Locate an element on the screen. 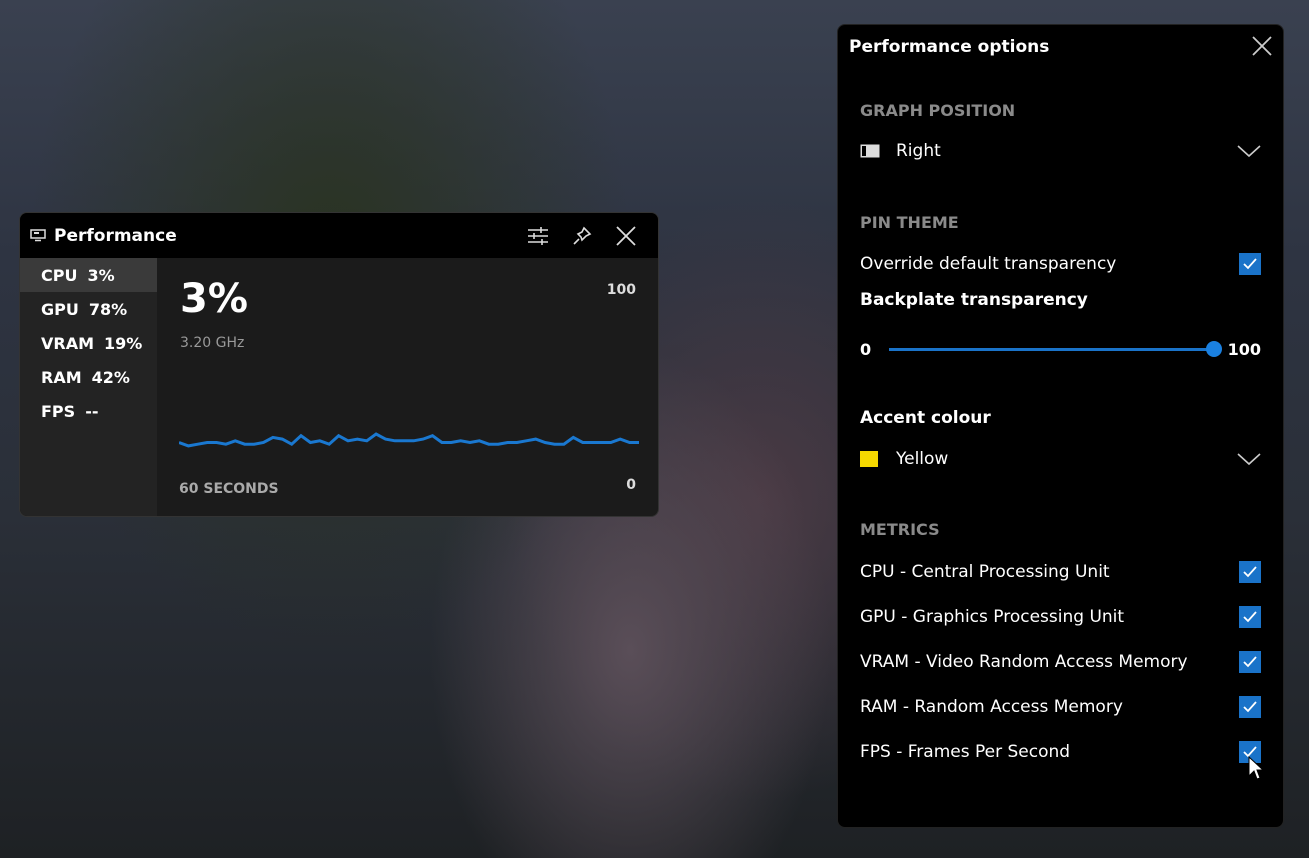 Image resolution: width=1309 pixels, height=858 pixels. override-transparency-checkbox is located at coordinates (1250, 264).